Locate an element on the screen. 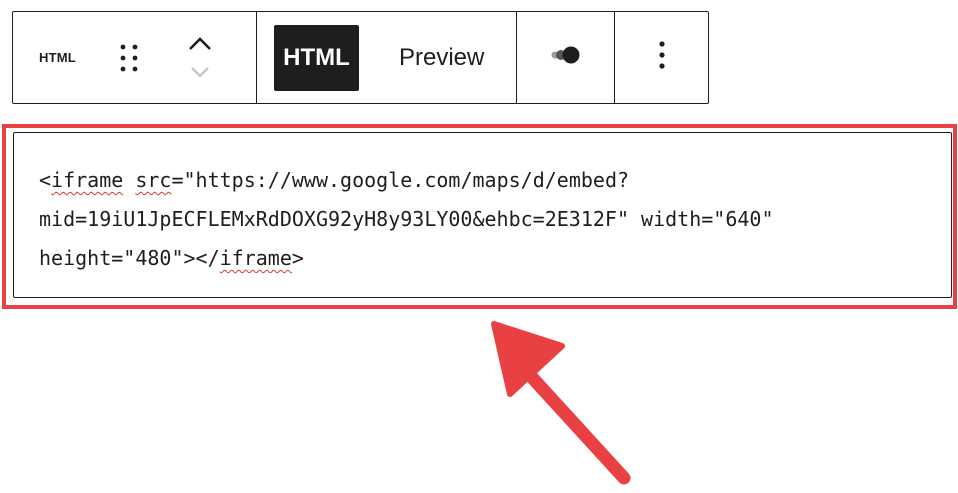  toolbar-group-tabs: HTML Preview is located at coordinates (386, 57).